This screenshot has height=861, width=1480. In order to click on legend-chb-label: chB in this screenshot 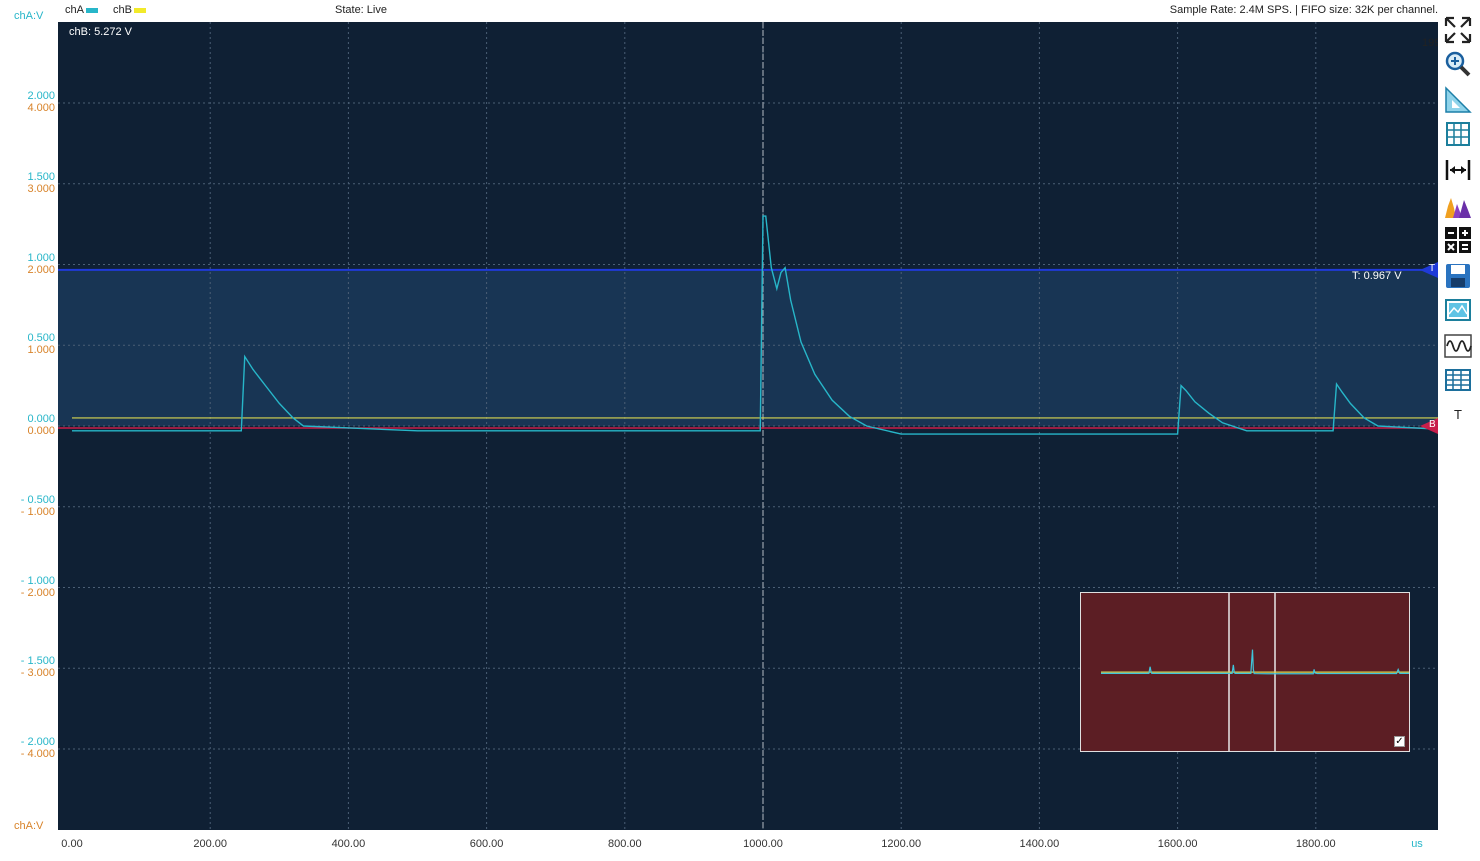, I will do `click(122, 10)`.